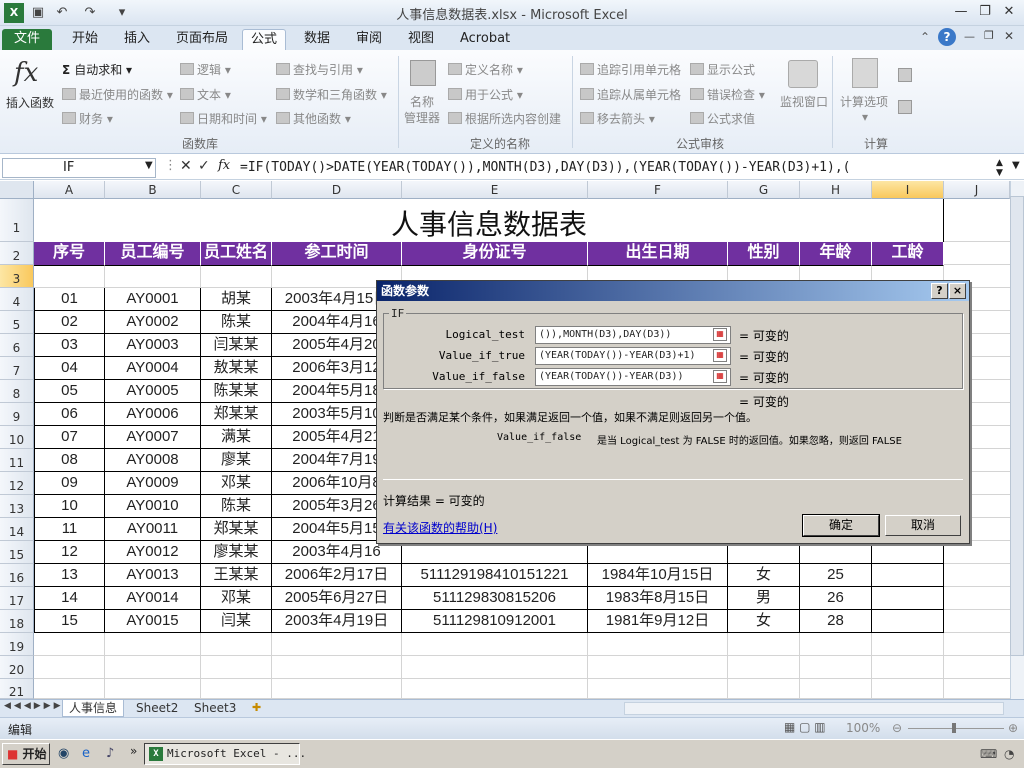 The width and height of the screenshot is (1024, 768). I want to click on row-header: 13, so click(17, 506).